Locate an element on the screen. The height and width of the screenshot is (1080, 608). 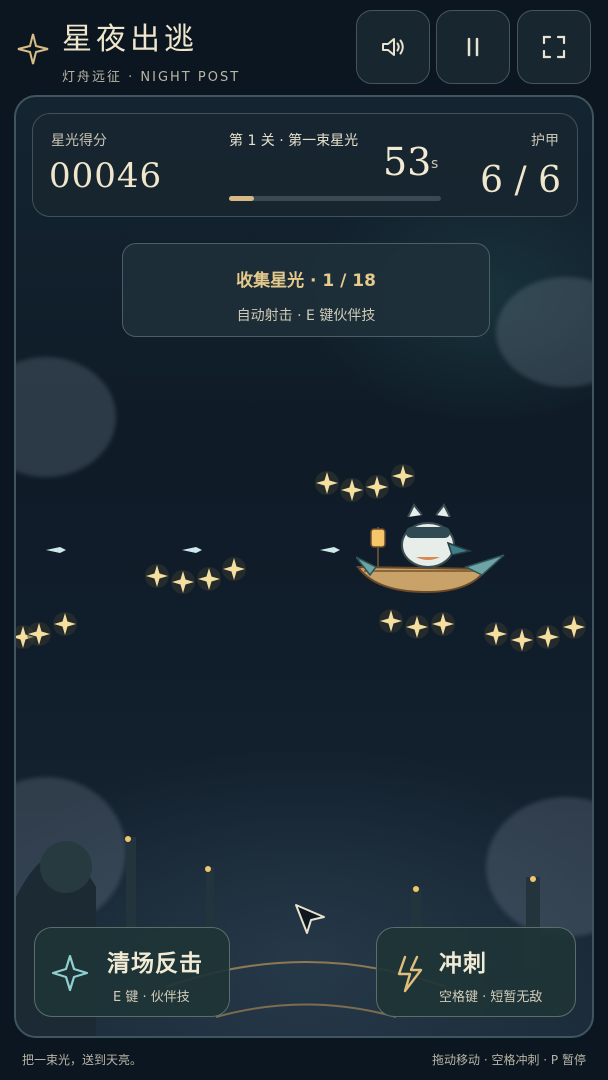
clear-counterattack-hint: E 键 · 伙伴技 is located at coordinates (151, 997).